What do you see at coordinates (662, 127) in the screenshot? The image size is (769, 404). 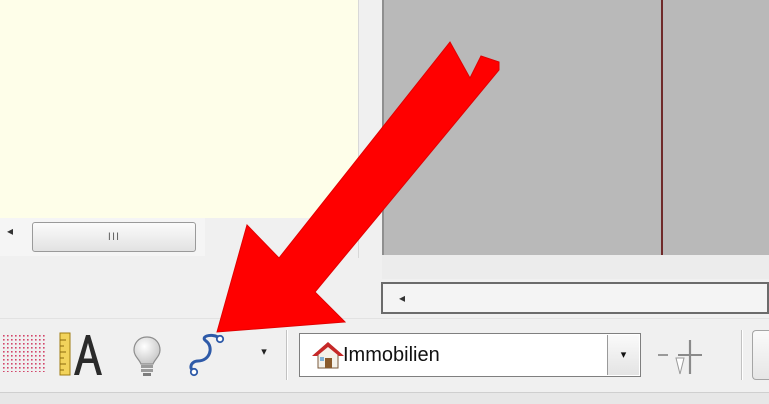 I see `page-boundary-line` at bounding box center [662, 127].